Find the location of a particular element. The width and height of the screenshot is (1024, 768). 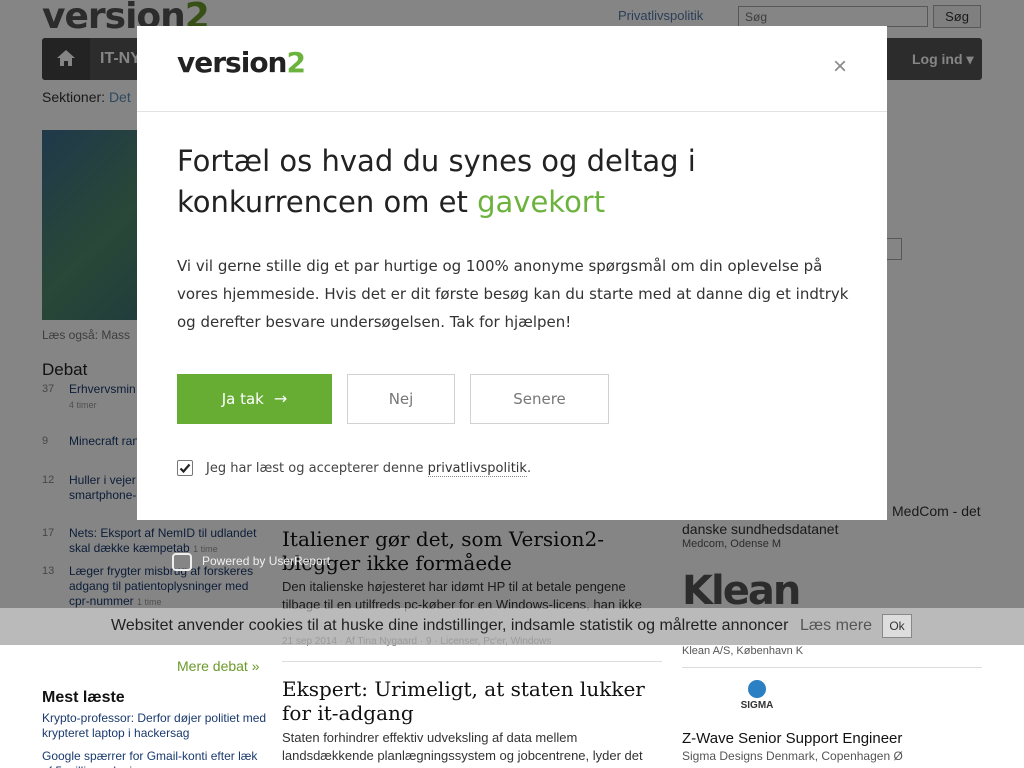

close-icon: × is located at coordinates (840, 67).